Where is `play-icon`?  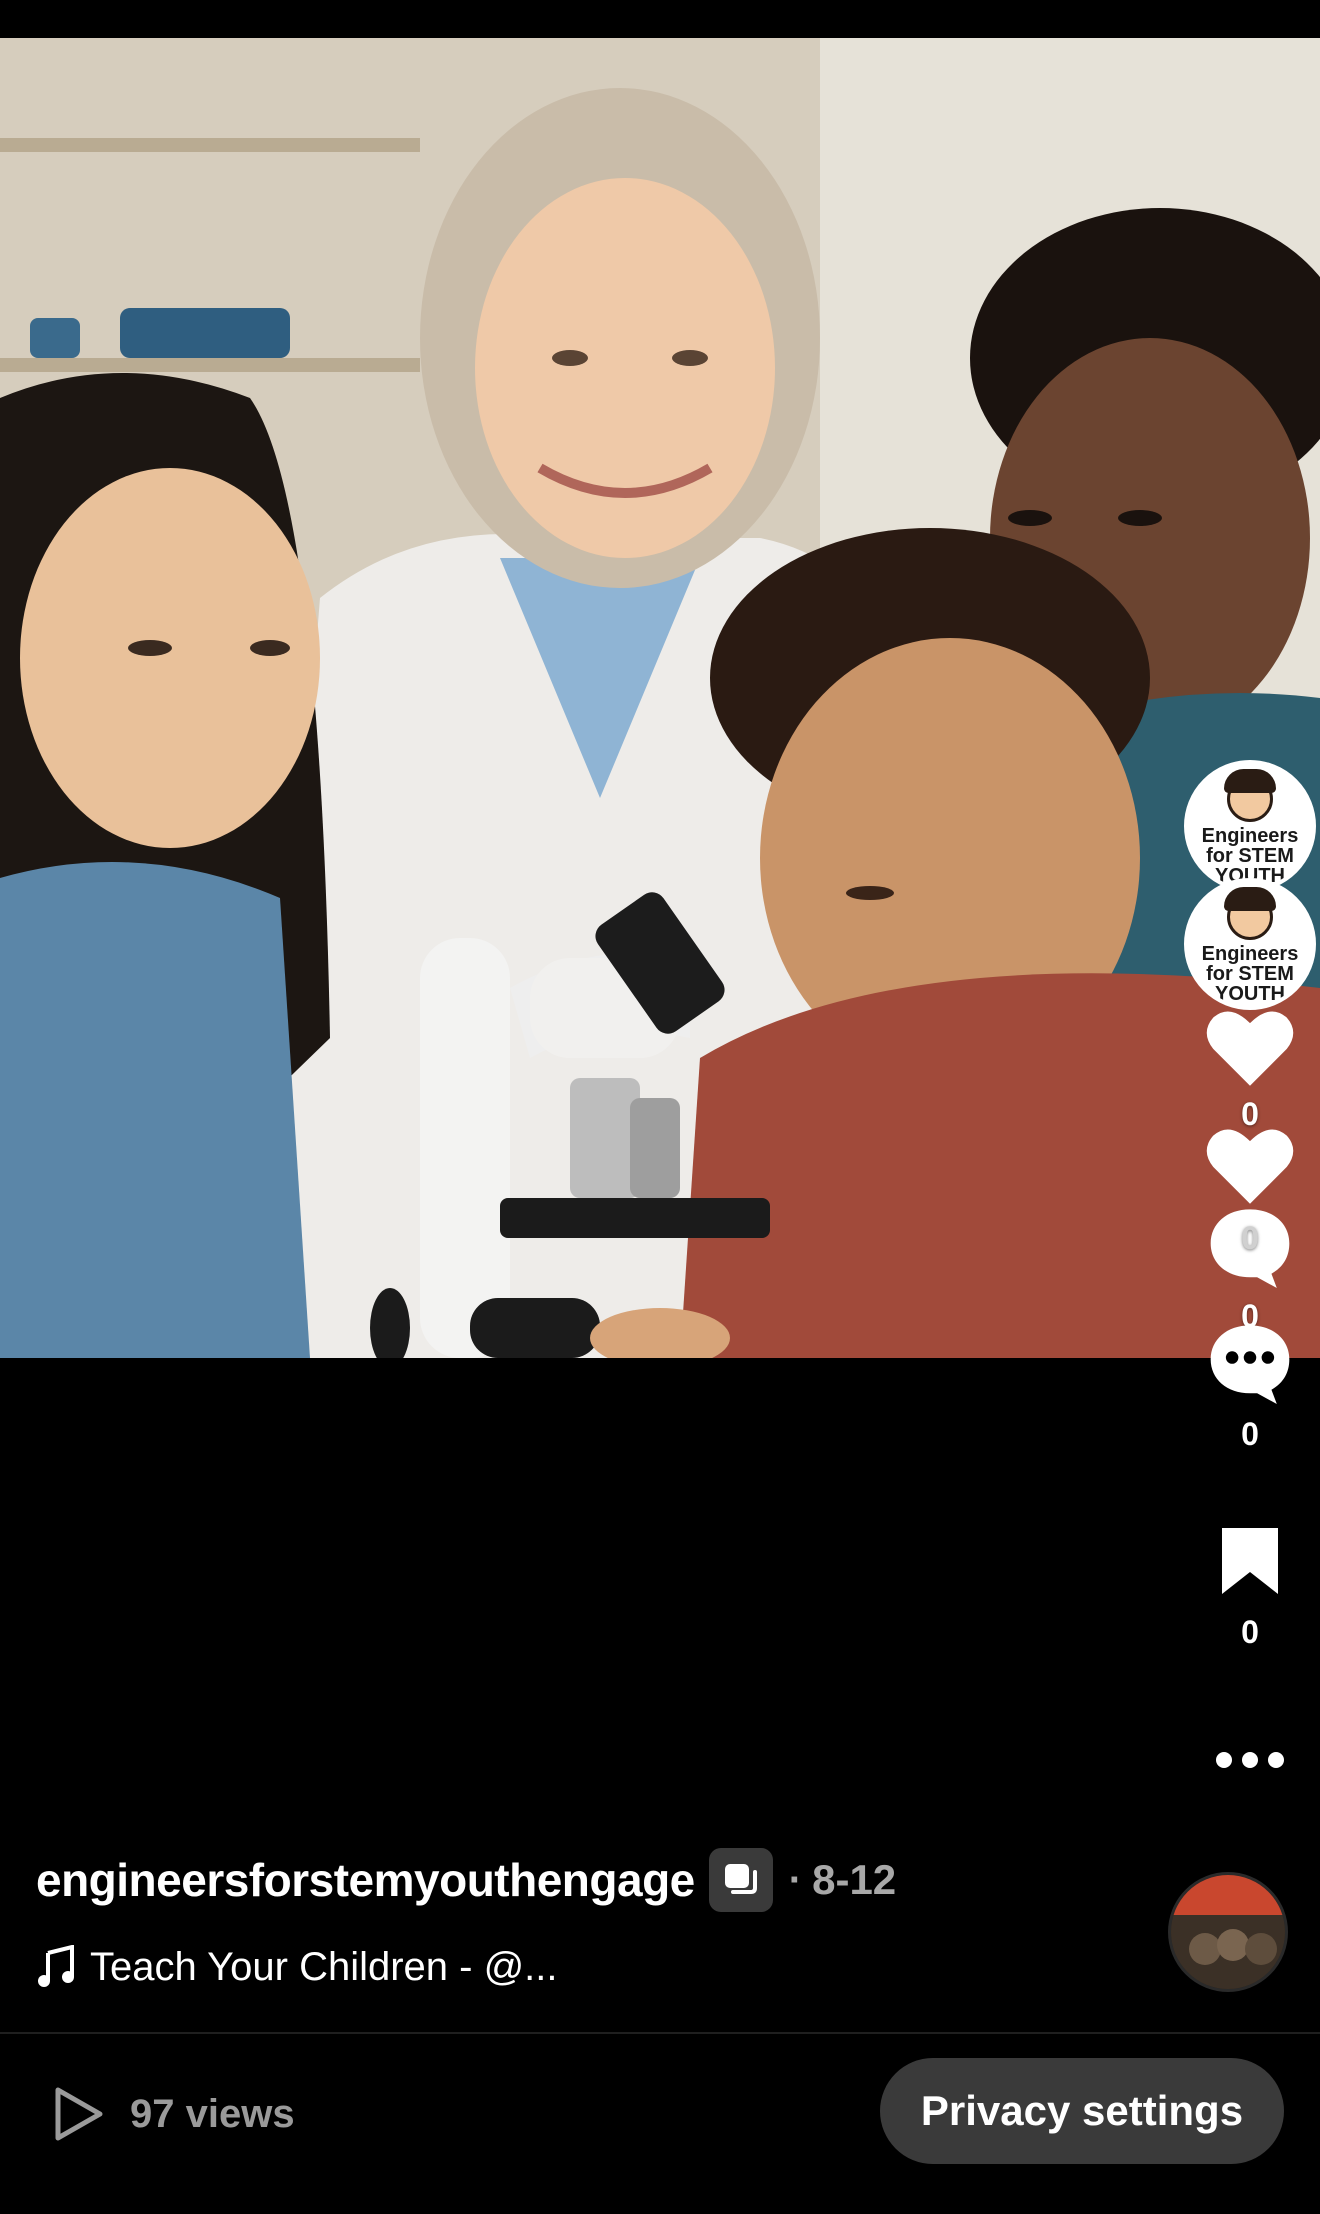 play-icon is located at coordinates (79, 2114).